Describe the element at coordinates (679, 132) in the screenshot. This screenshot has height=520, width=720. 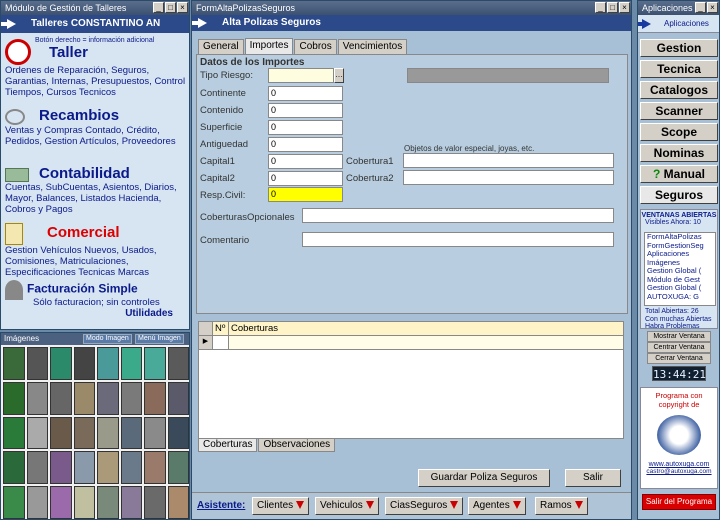
I see `scope-button: Scope` at that location.